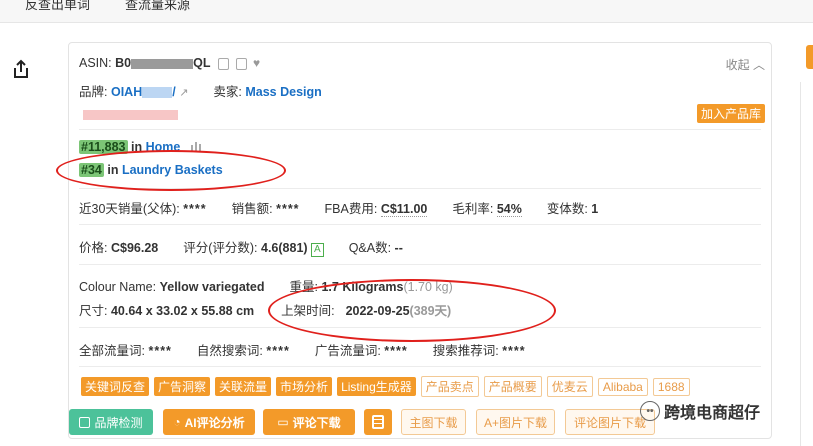 This screenshot has height=446, width=813. I want to click on ai-review-button: ◔ AI评论分析, so click(209, 422).